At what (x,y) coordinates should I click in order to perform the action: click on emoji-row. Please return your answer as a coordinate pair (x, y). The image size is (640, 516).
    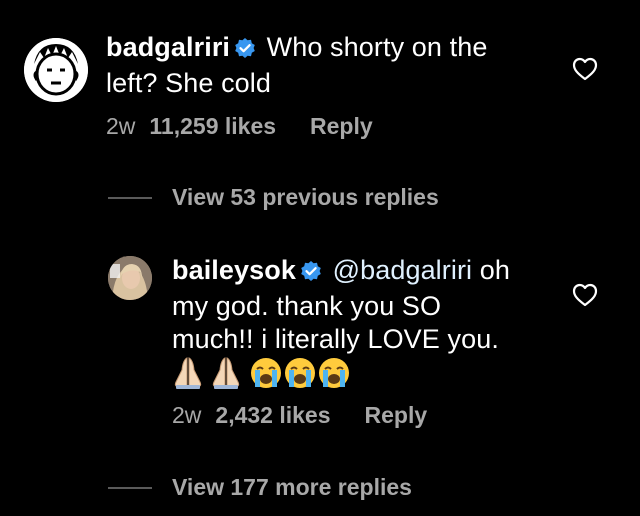
    Looking at the image, I should click on (297, 377).